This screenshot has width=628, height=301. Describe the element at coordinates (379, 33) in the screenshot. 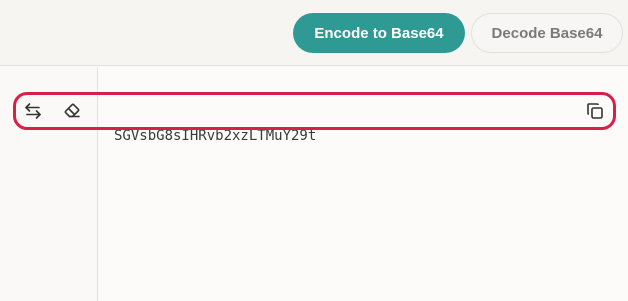

I see `encode-to-base64-button: Encode to Base64` at that location.